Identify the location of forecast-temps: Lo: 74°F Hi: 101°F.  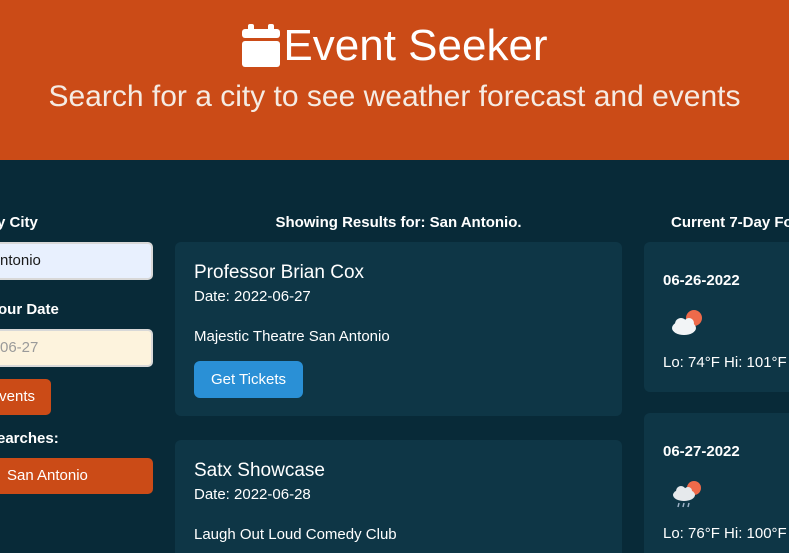
(725, 362).